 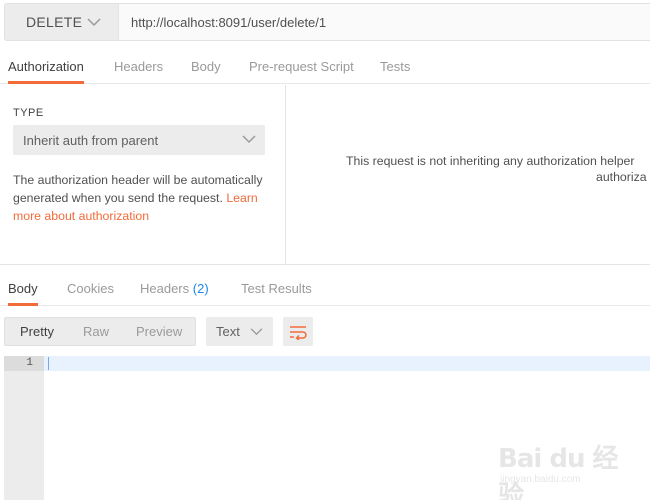 I want to click on view-mode-group: Pretty Raw Preview, so click(x=100, y=331).